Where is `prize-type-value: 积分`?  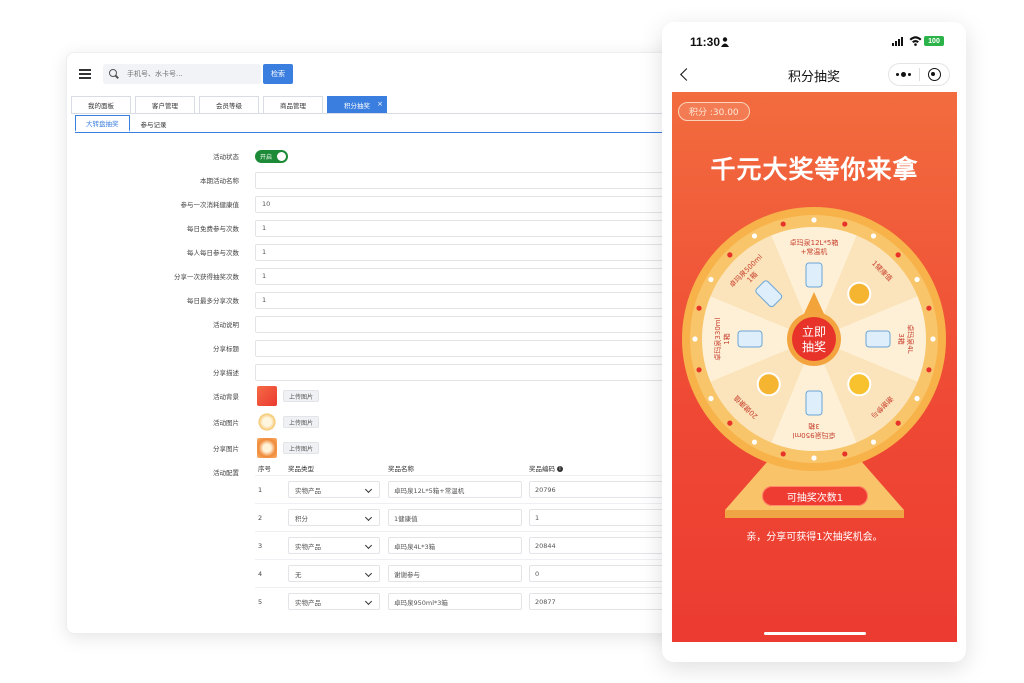 prize-type-value: 积分 is located at coordinates (301, 518).